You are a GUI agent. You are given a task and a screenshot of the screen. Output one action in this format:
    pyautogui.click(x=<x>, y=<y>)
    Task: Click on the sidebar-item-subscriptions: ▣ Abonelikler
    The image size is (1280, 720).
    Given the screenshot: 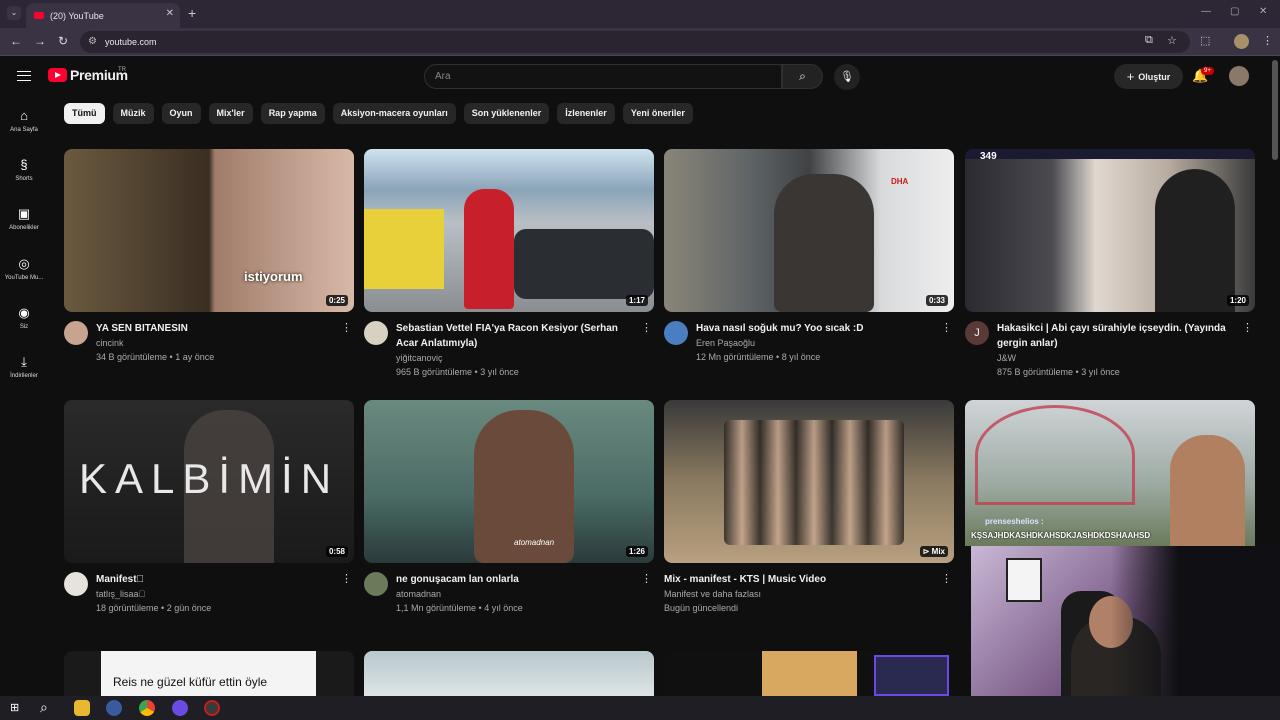 What is the action you would take?
    pyautogui.click(x=24, y=218)
    